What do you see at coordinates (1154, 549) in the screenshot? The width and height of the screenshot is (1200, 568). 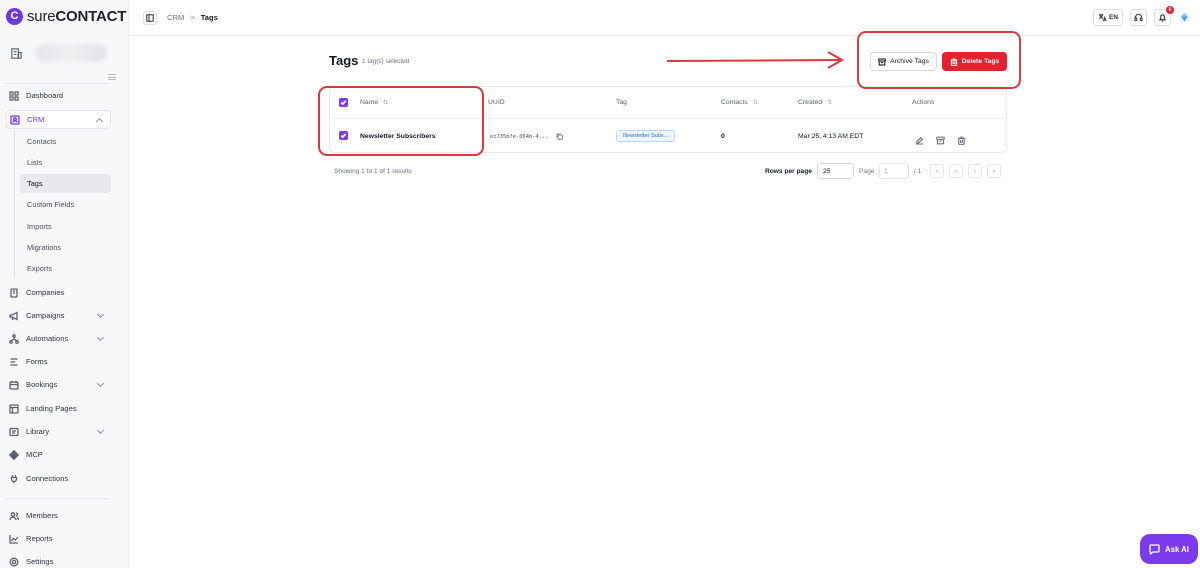 I see `chat-icon` at bounding box center [1154, 549].